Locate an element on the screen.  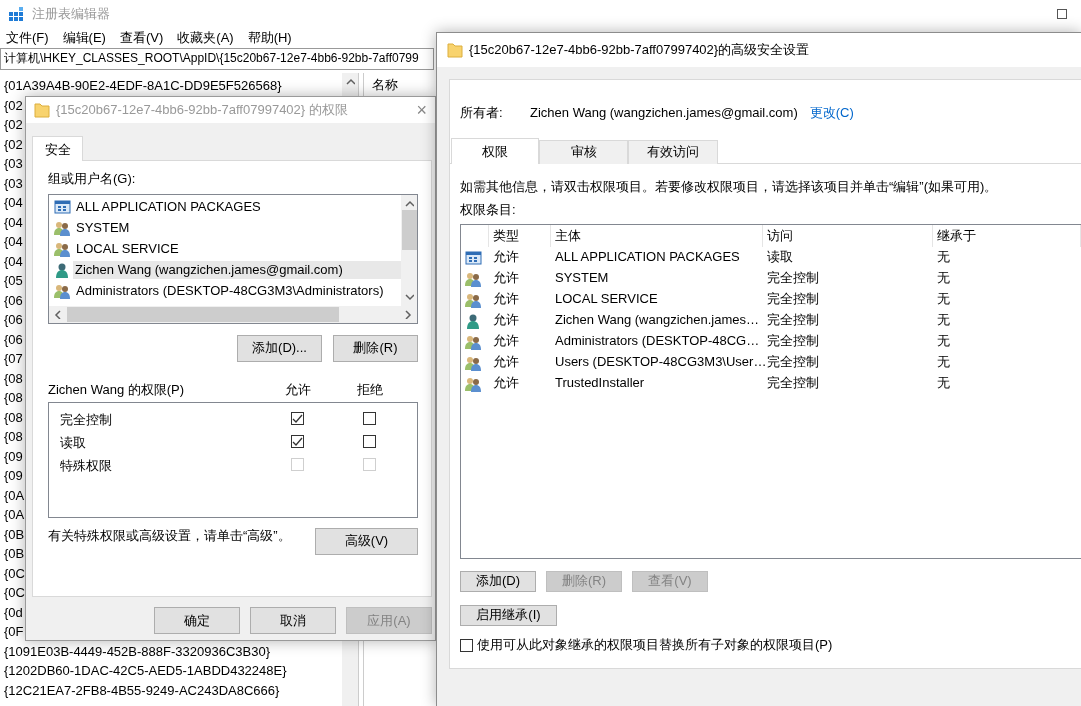
menu-item: 文件(F) is located at coordinates (27, 38).